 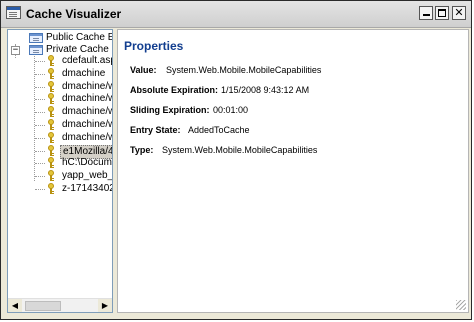 What do you see at coordinates (60, 189) in the screenshot?
I see `tree-node-cache-item: z-1714340299` at bounding box center [60, 189].